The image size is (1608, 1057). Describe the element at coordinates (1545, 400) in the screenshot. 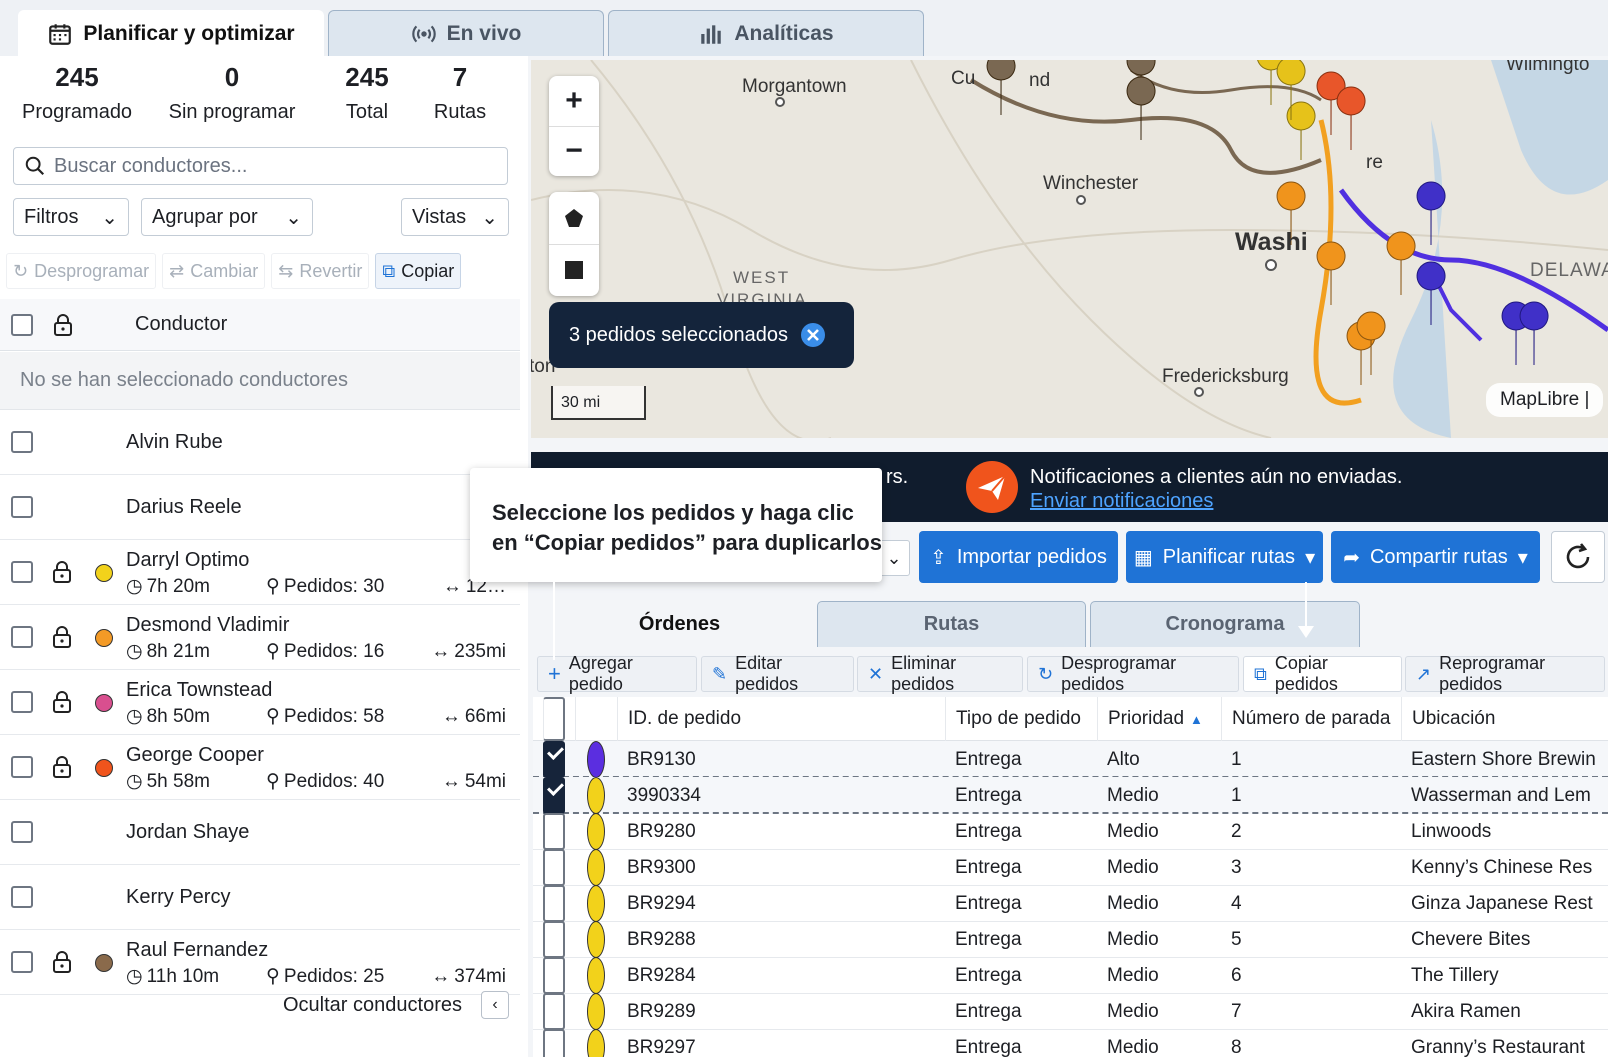

I see `map-attribution: MapLibre |` at that location.